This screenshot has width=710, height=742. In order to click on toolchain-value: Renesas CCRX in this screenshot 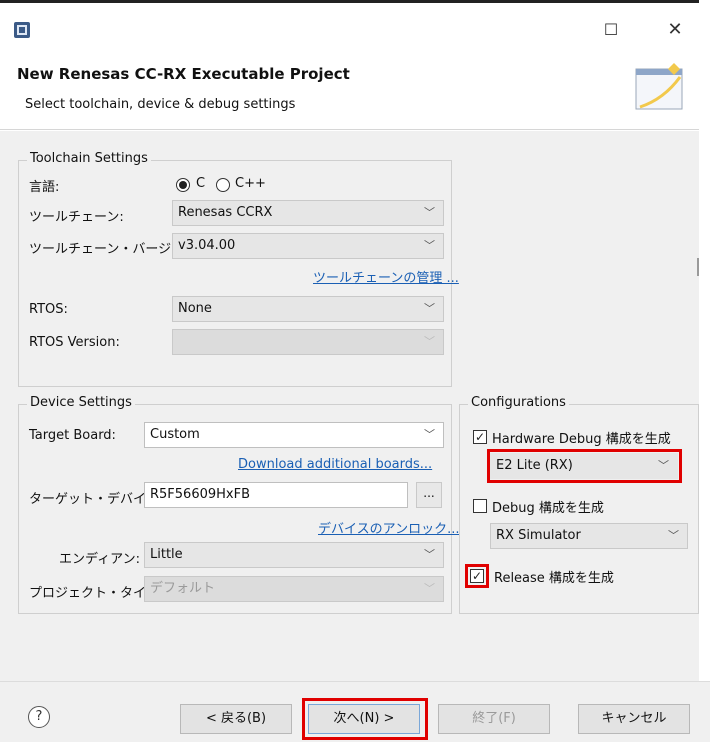, I will do `click(225, 212)`.